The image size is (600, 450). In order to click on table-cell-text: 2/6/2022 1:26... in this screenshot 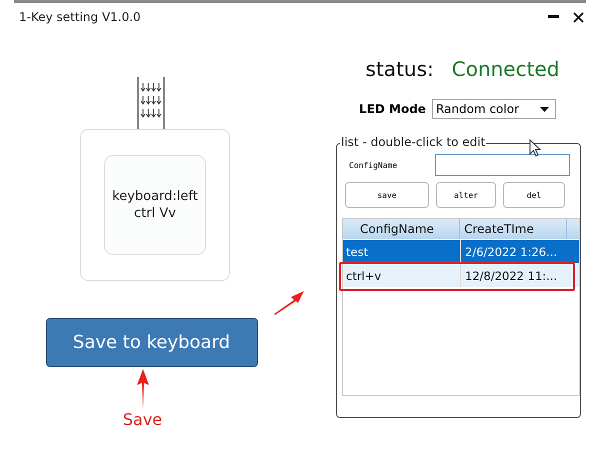, I will do `click(511, 252)`.